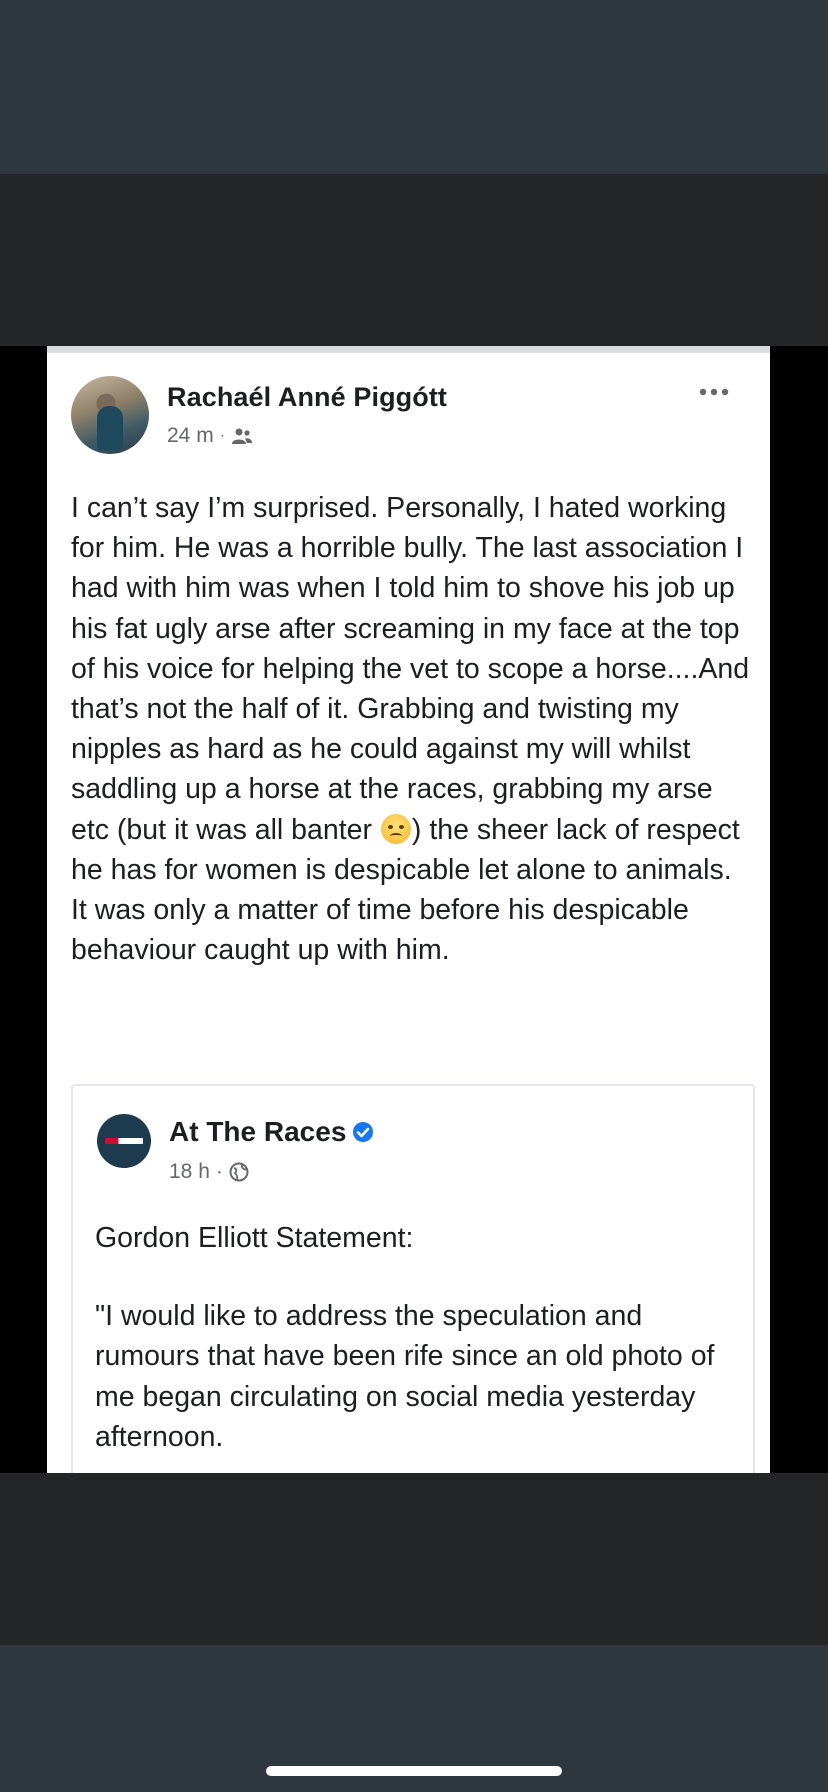 The image size is (828, 1792). What do you see at coordinates (414, 87) in the screenshot?
I see `top-band` at bounding box center [414, 87].